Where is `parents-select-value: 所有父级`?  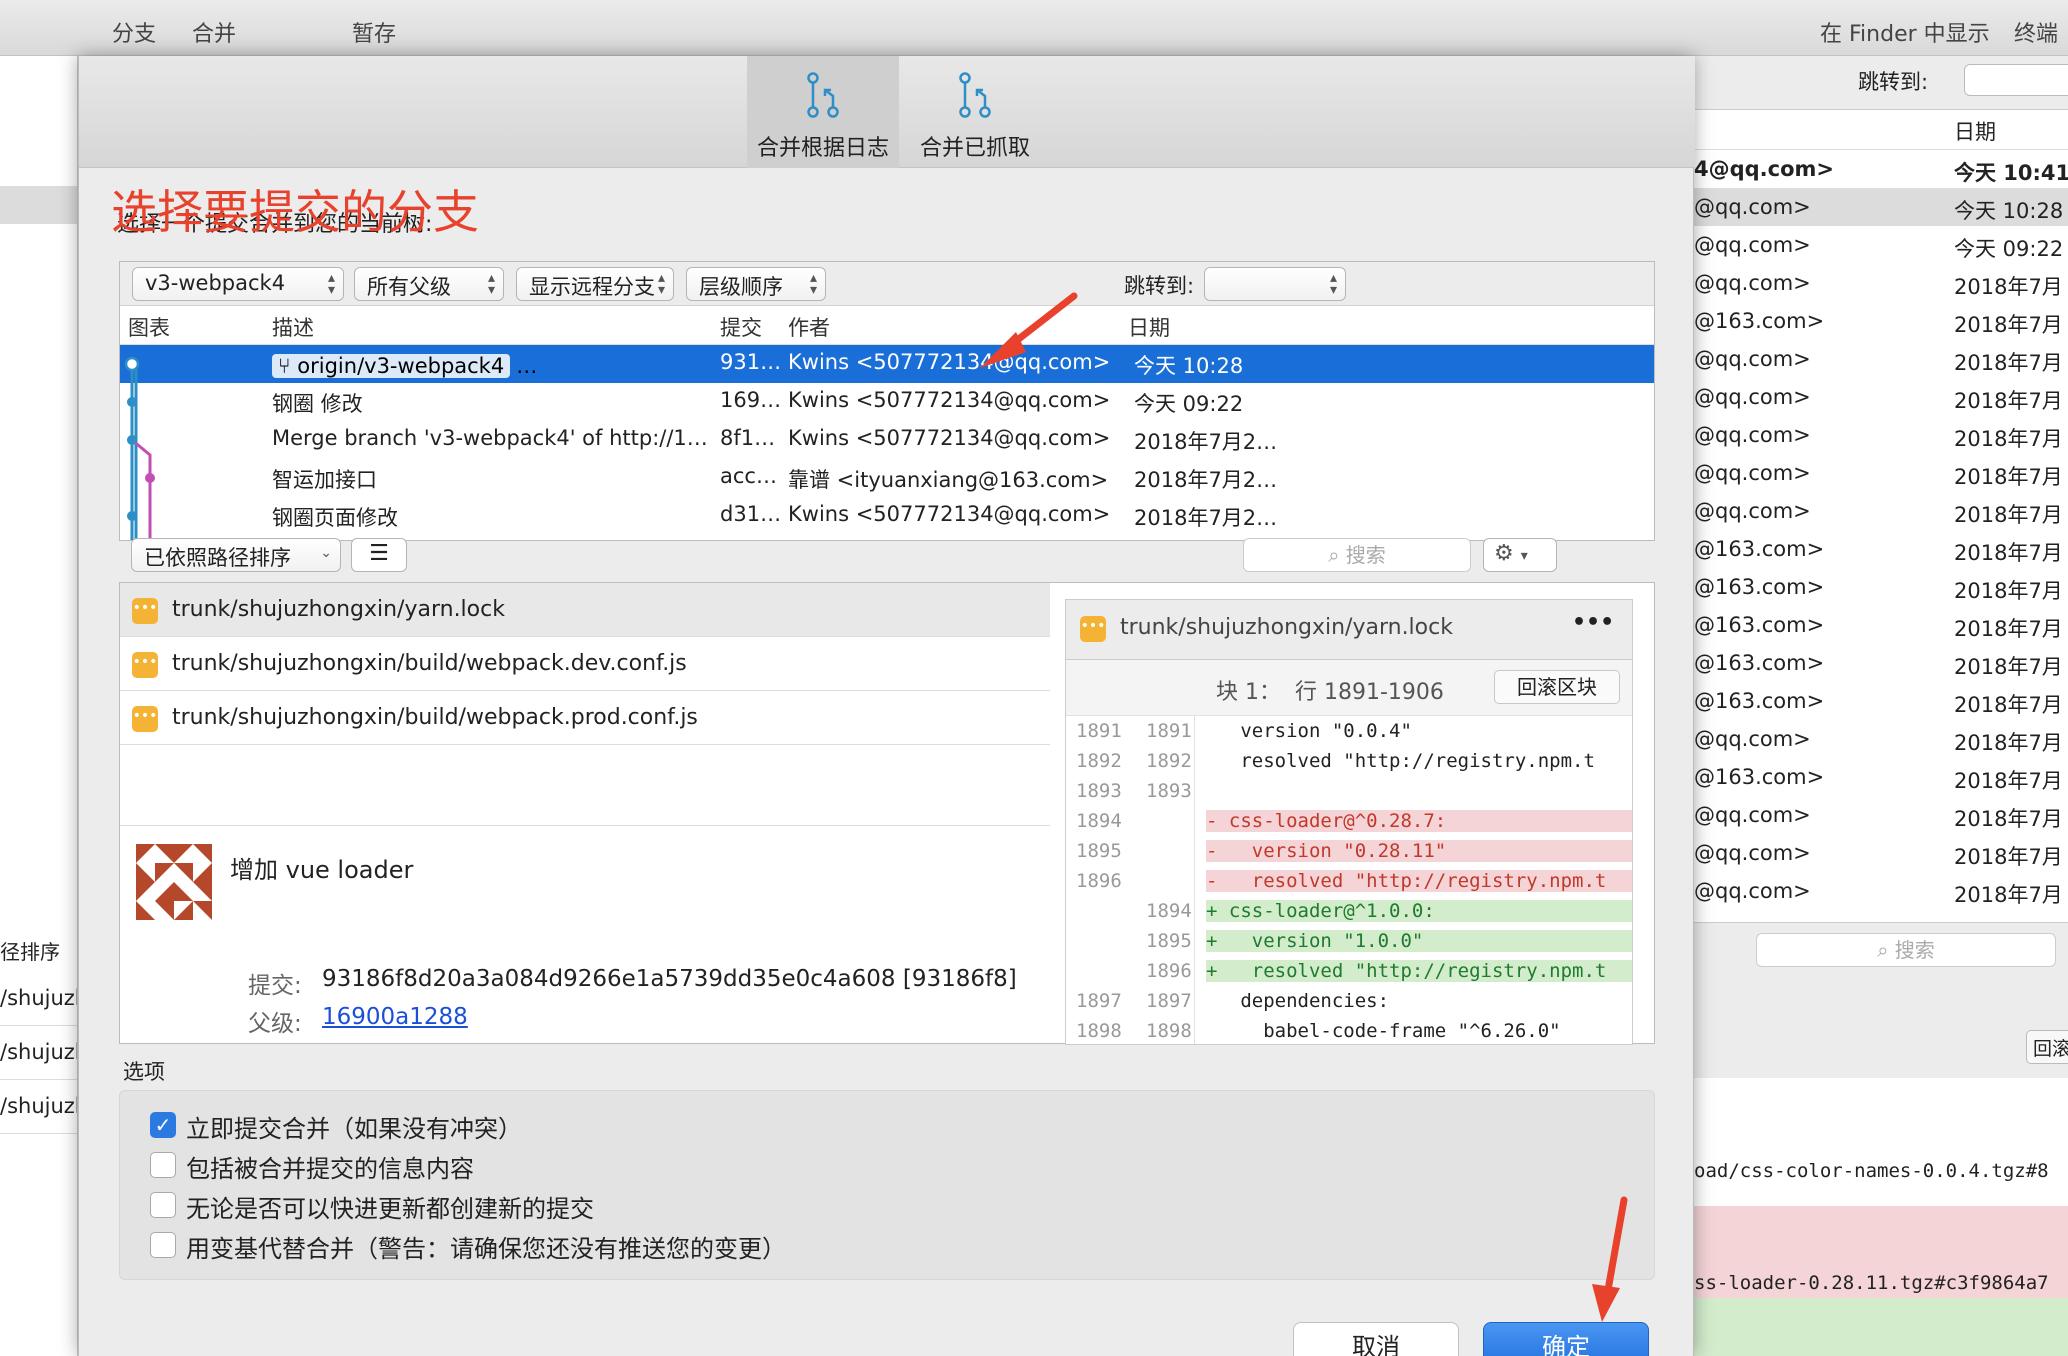
parents-select-value: 所有父级 is located at coordinates (409, 287).